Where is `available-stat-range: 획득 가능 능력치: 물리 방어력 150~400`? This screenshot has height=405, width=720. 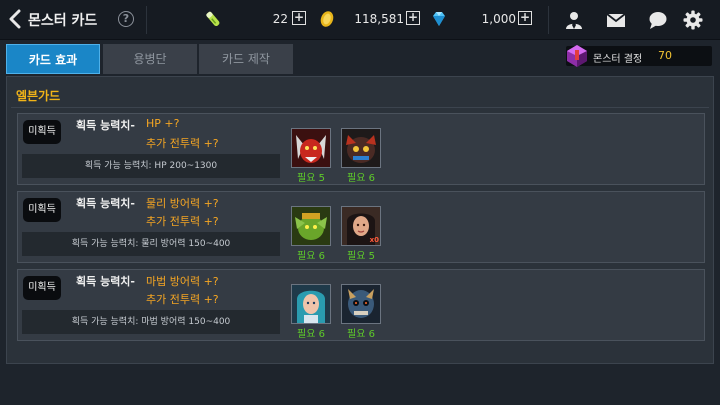 available-stat-range: 획득 가능 능력치: 물리 방어력 150~400 is located at coordinates (151, 244).